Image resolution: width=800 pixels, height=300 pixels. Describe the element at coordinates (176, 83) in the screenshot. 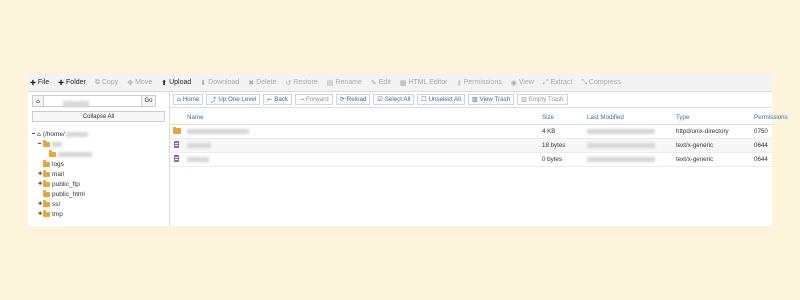

I see `toolbar-upload-button: ⬆ Upload` at that location.